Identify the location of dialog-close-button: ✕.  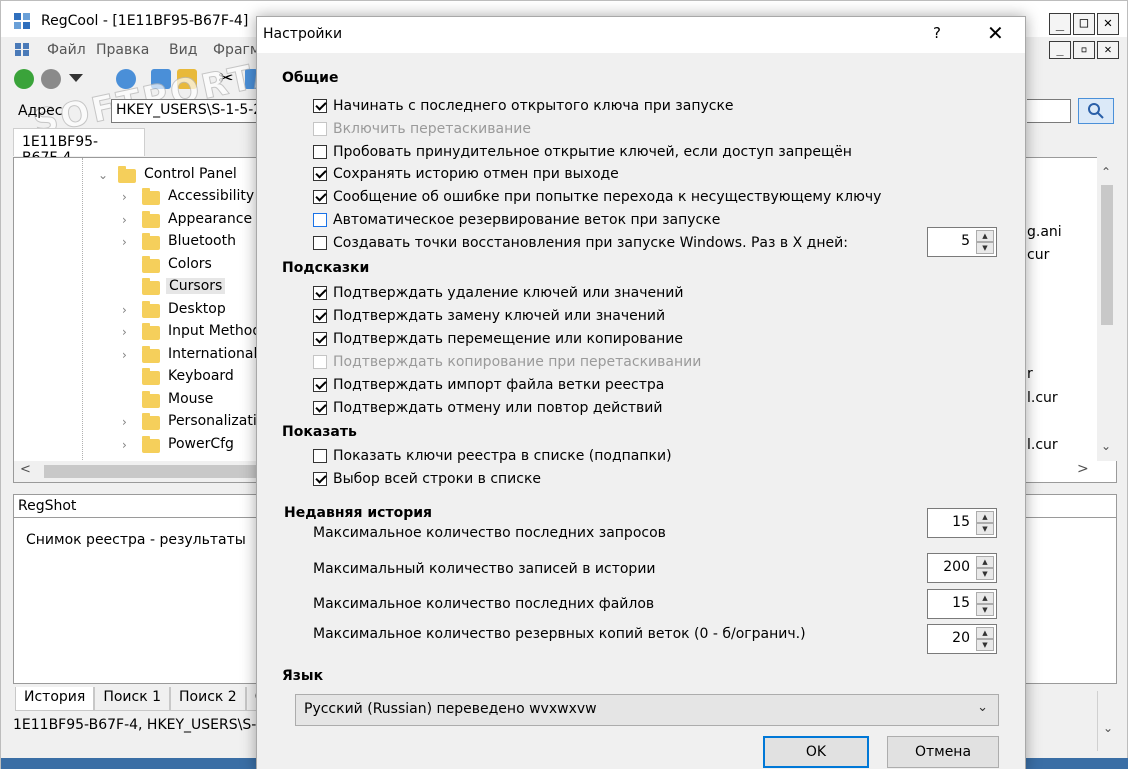
(995, 33).